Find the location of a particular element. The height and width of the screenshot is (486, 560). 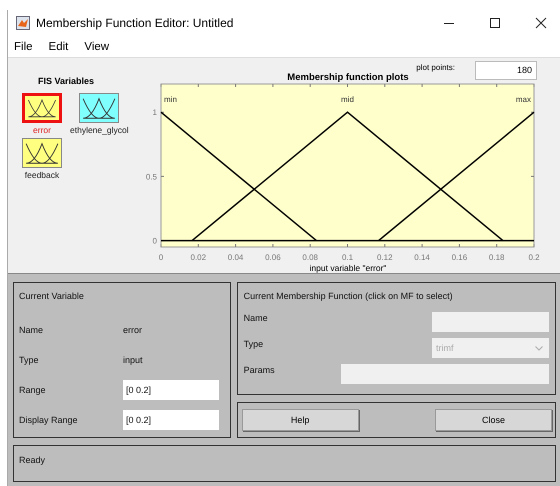

x-tick-label: 0 is located at coordinates (161, 257).